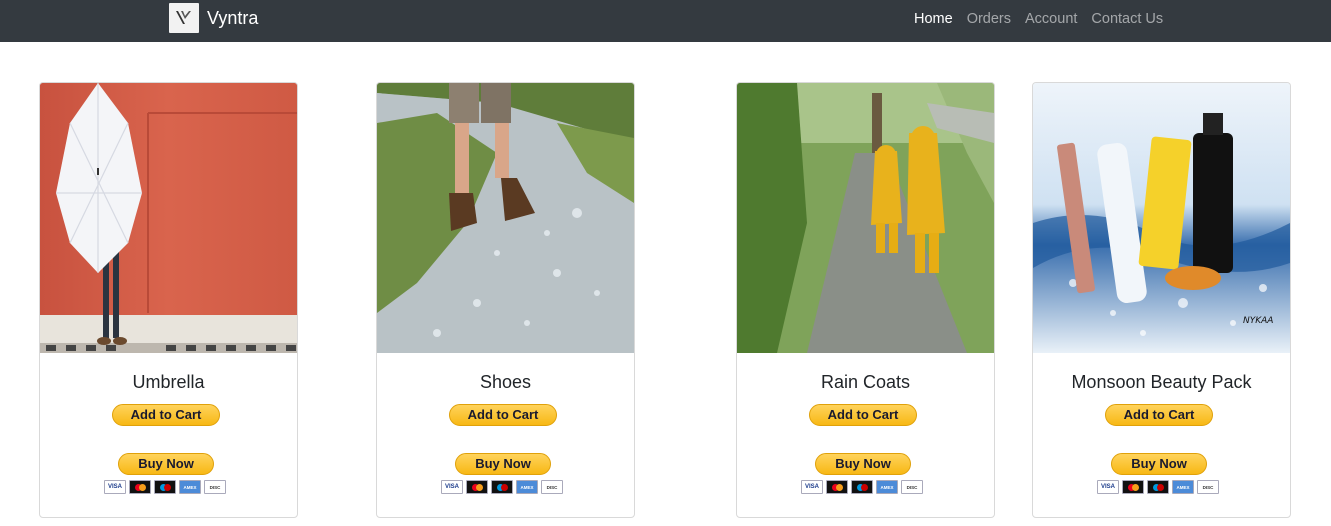  I want to click on nav-links: Home Orders Account Contact Us, so click(1038, 19).